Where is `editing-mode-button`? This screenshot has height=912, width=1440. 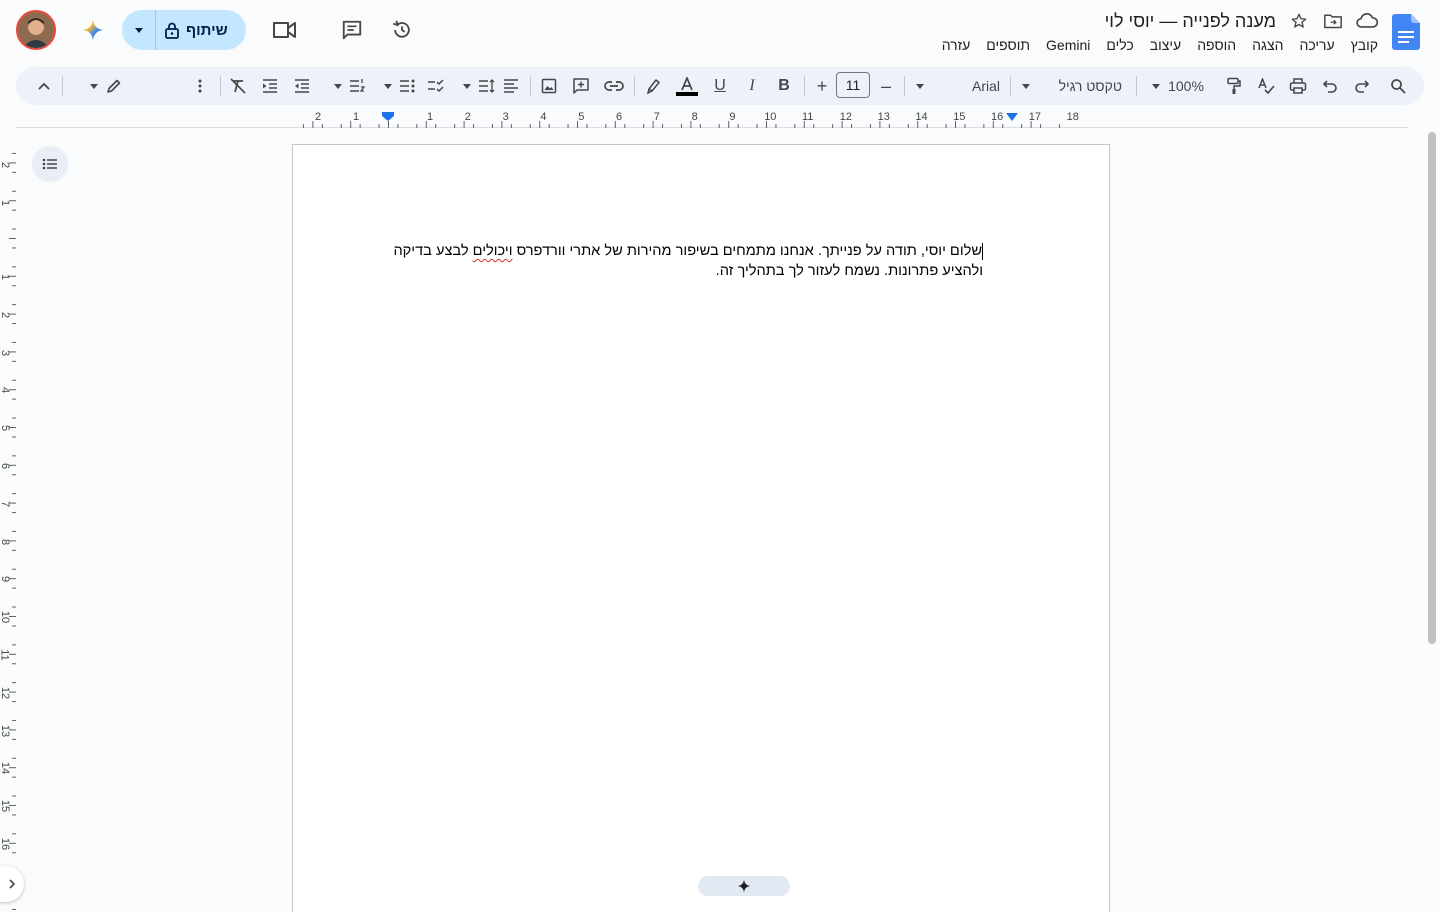 editing-mode-button is located at coordinates (106, 86).